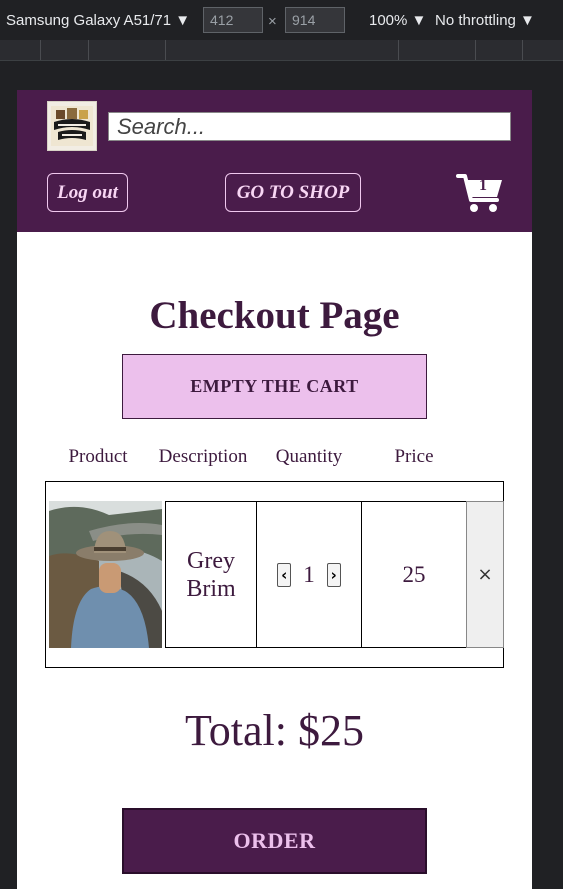 The height and width of the screenshot is (889, 563). What do you see at coordinates (293, 192) in the screenshot?
I see `go-to-shop-button: GO TO SHOP` at bounding box center [293, 192].